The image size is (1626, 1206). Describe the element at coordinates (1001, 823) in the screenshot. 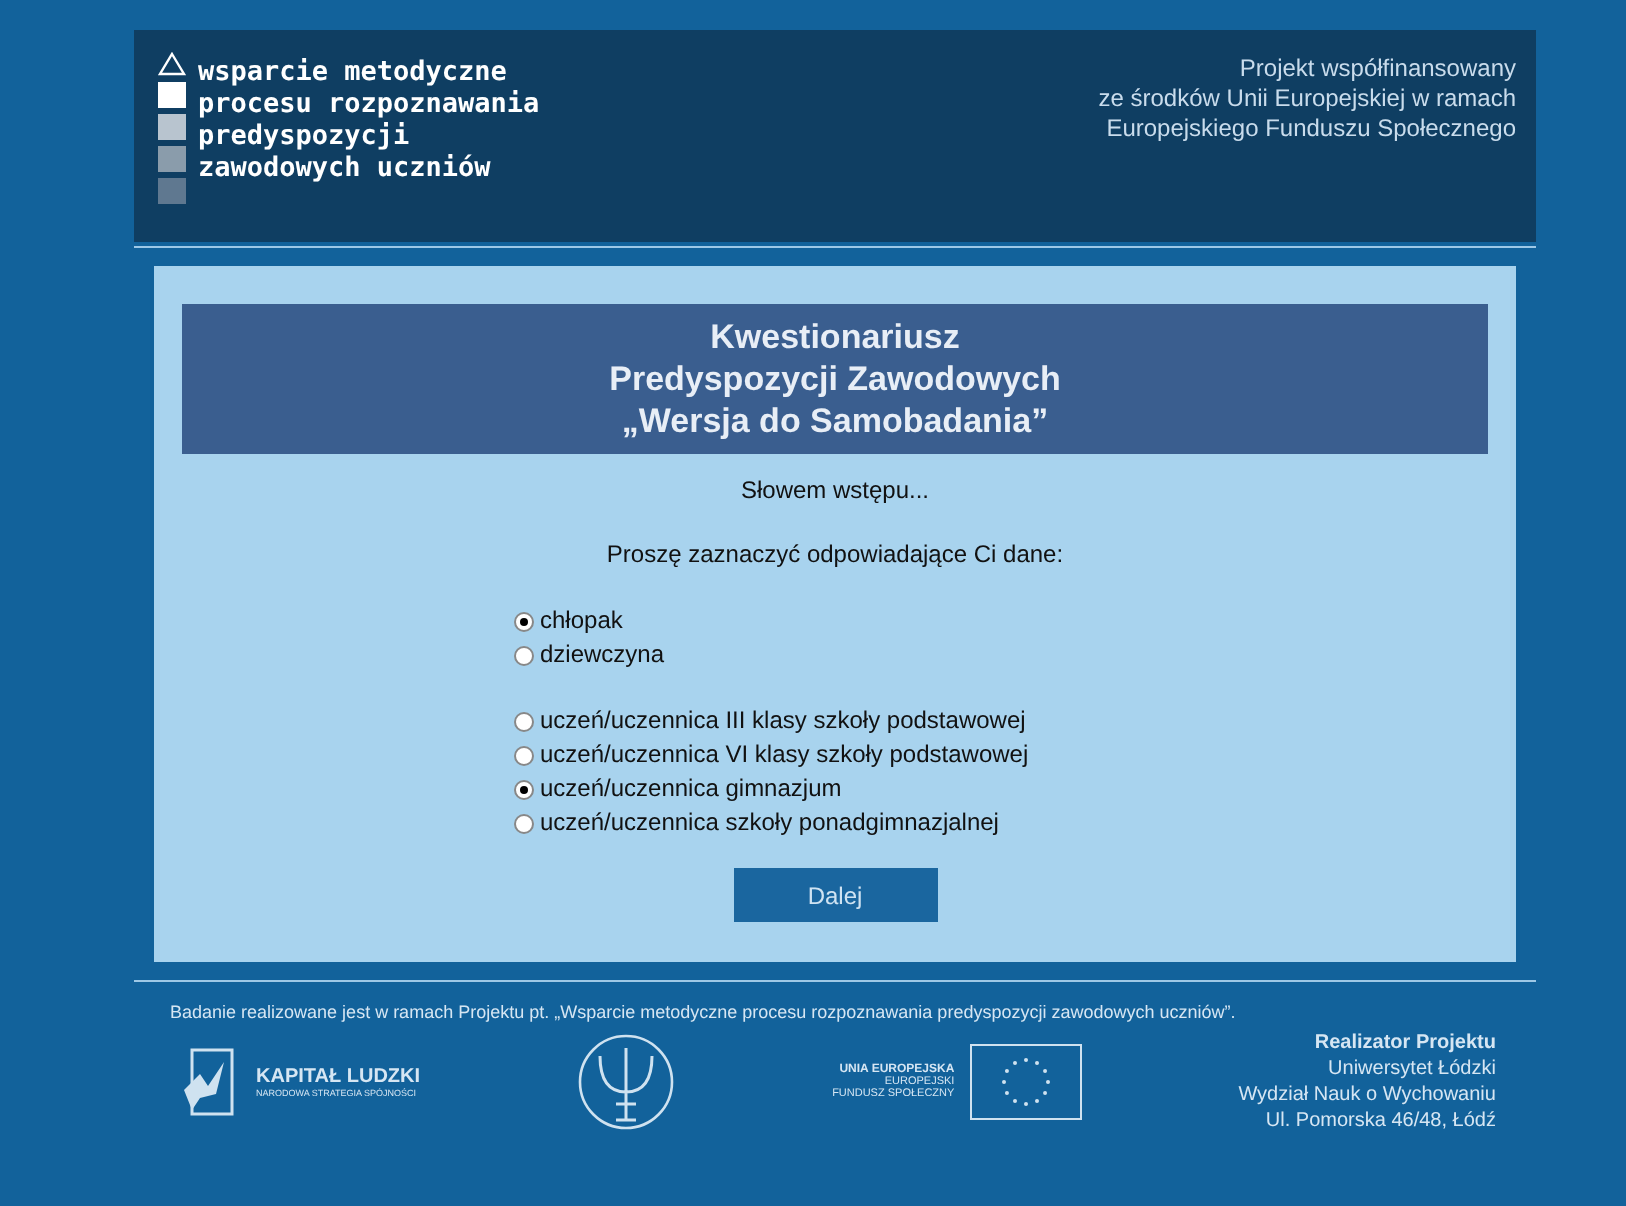

I see `radio-option: uczeń/uczennica szkoły ponadgimnazjalnej` at that location.